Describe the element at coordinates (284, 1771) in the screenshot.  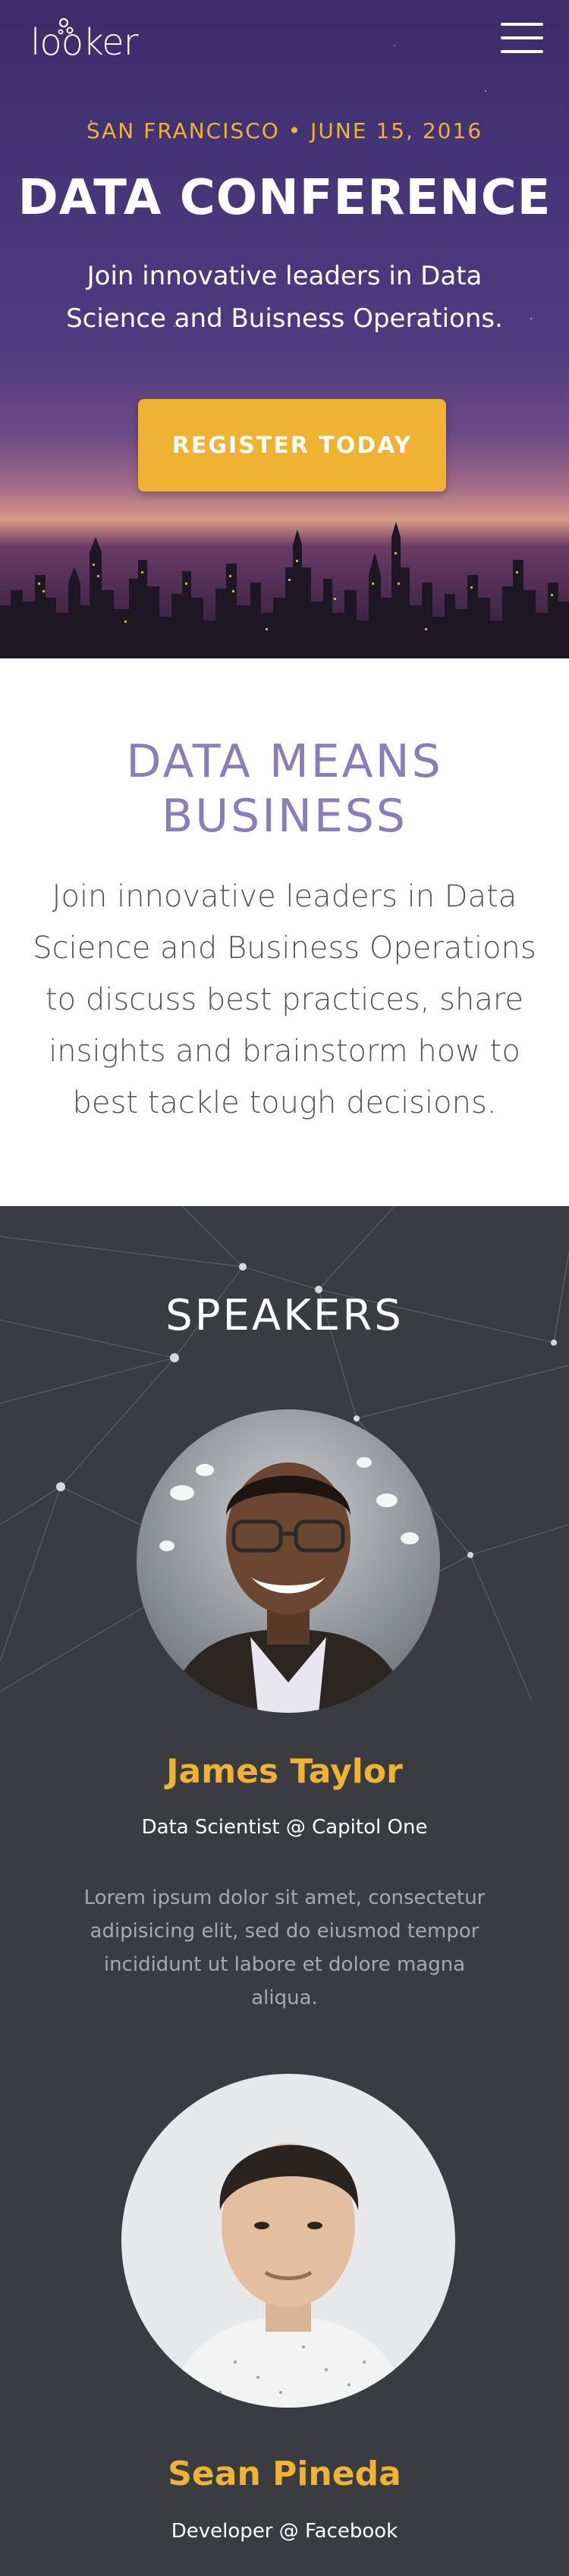
I see `speaker-name: James Taylor` at that location.